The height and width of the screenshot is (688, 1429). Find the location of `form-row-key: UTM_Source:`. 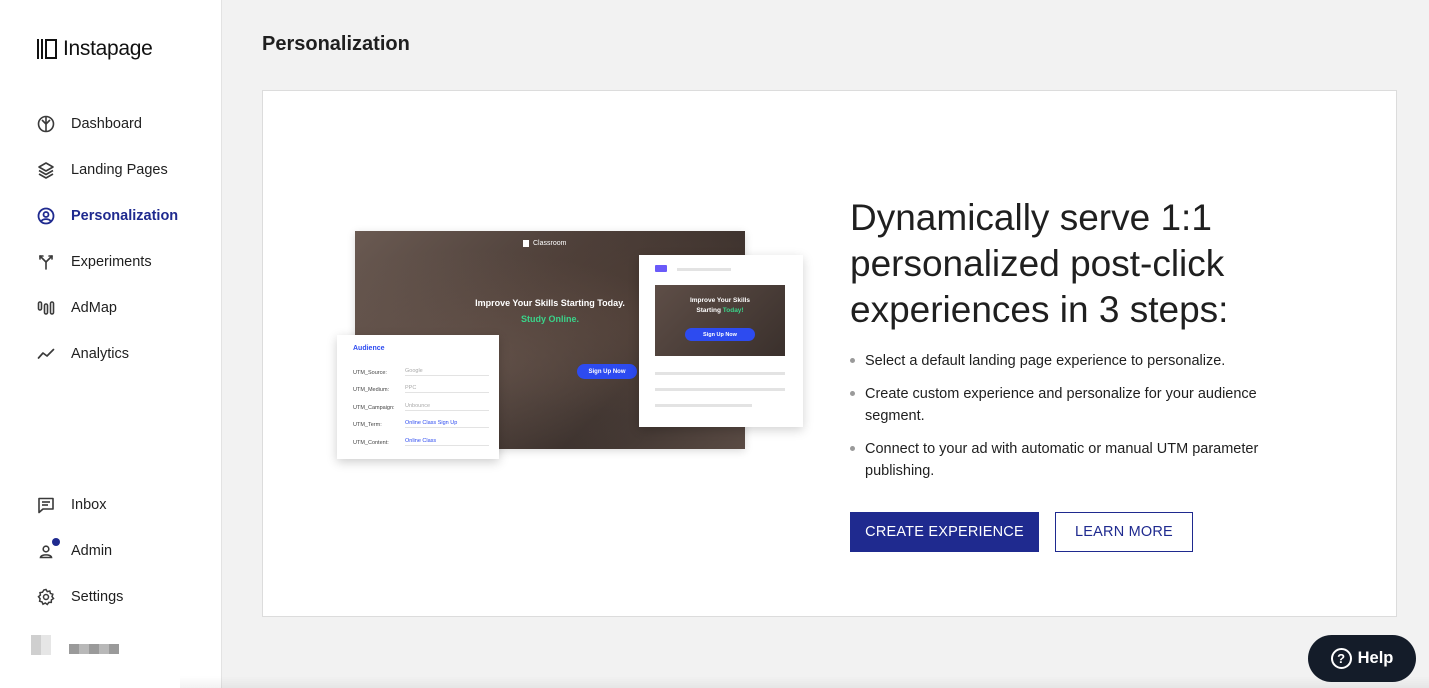

form-row-key: UTM_Source: is located at coordinates (370, 372).